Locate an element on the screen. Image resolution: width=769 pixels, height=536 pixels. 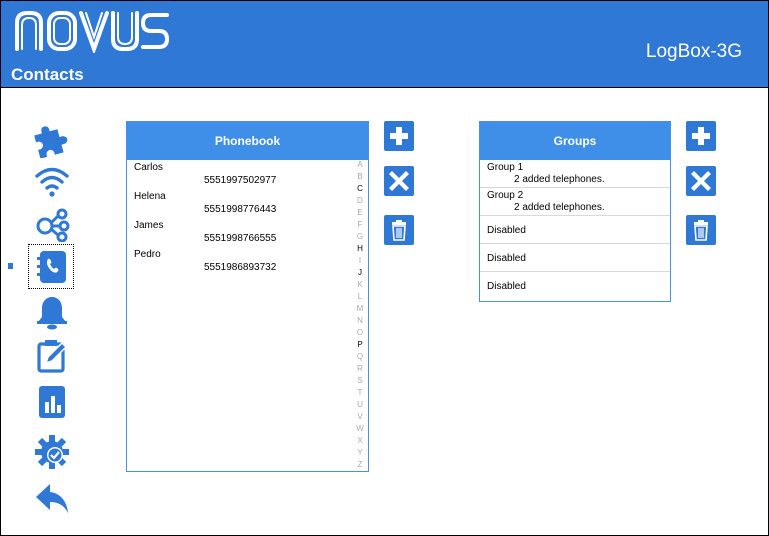
alphabet-letter: K is located at coordinates (360, 285).